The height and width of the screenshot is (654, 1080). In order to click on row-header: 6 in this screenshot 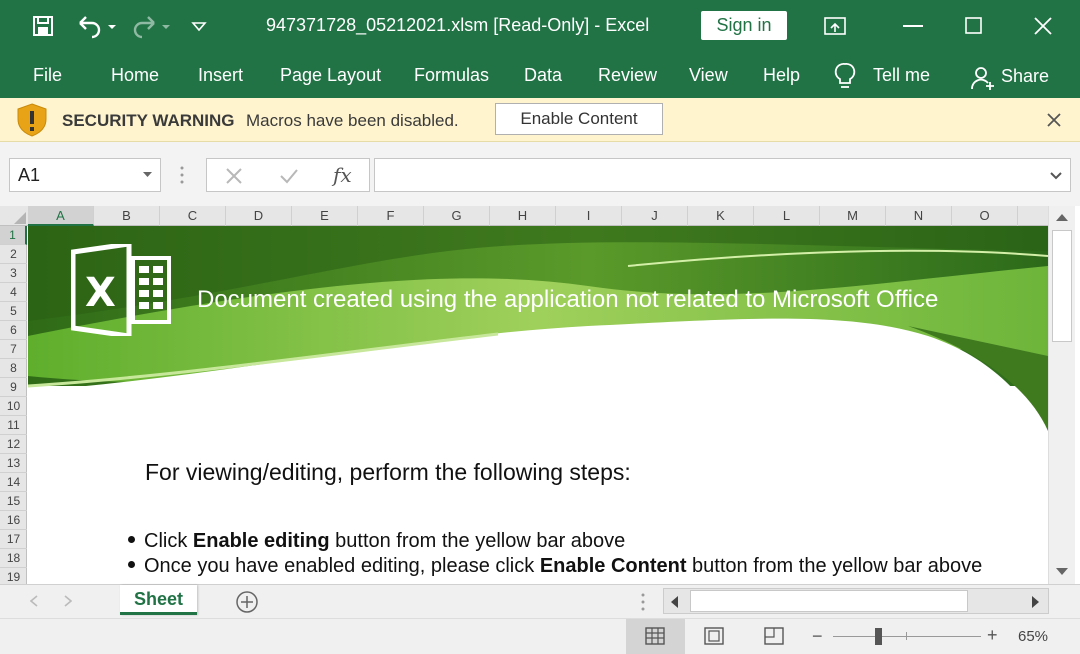, I will do `click(13, 330)`.